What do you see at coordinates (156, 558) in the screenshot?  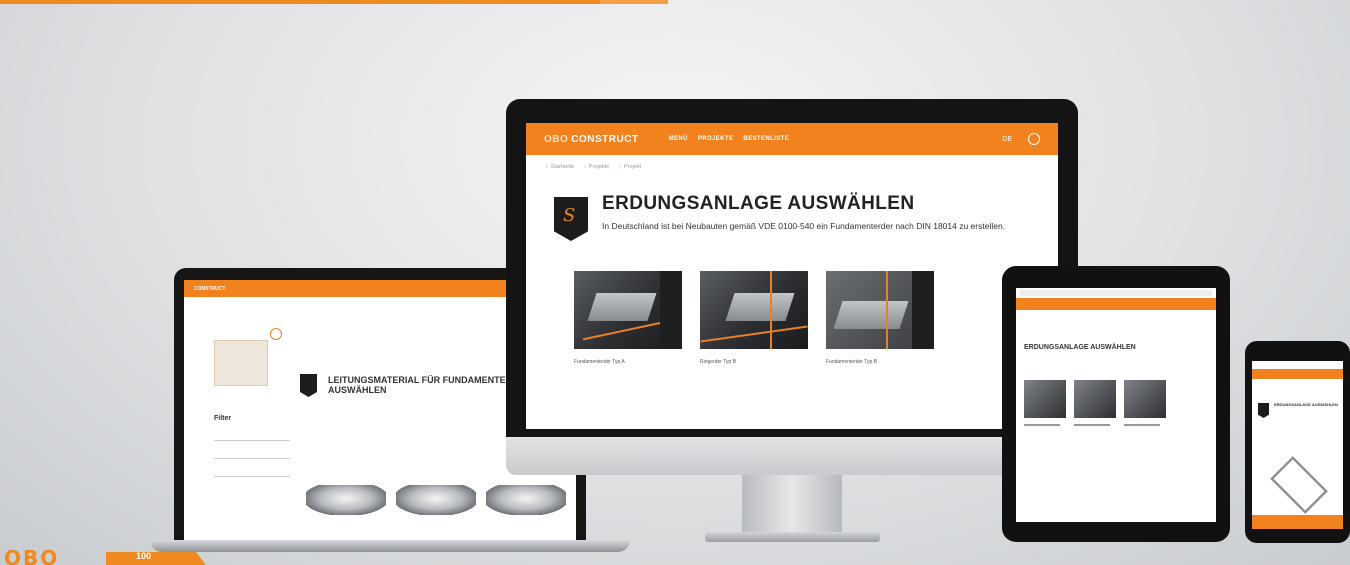 I see `brand-tab: 100` at bounding box center [156, 558].